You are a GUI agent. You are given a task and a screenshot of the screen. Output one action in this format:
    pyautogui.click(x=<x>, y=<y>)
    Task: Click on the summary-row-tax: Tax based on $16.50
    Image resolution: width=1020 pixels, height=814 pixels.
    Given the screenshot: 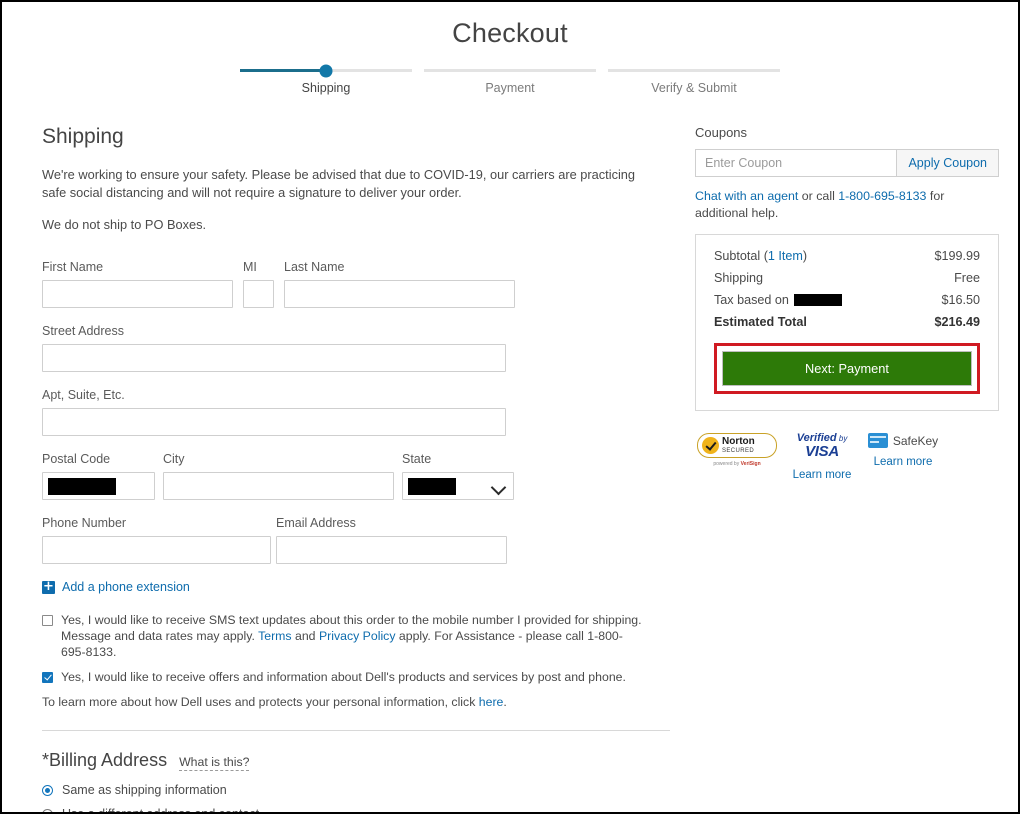 What is the action you would take?
    pyautogui.click(x=847, y=300)
    